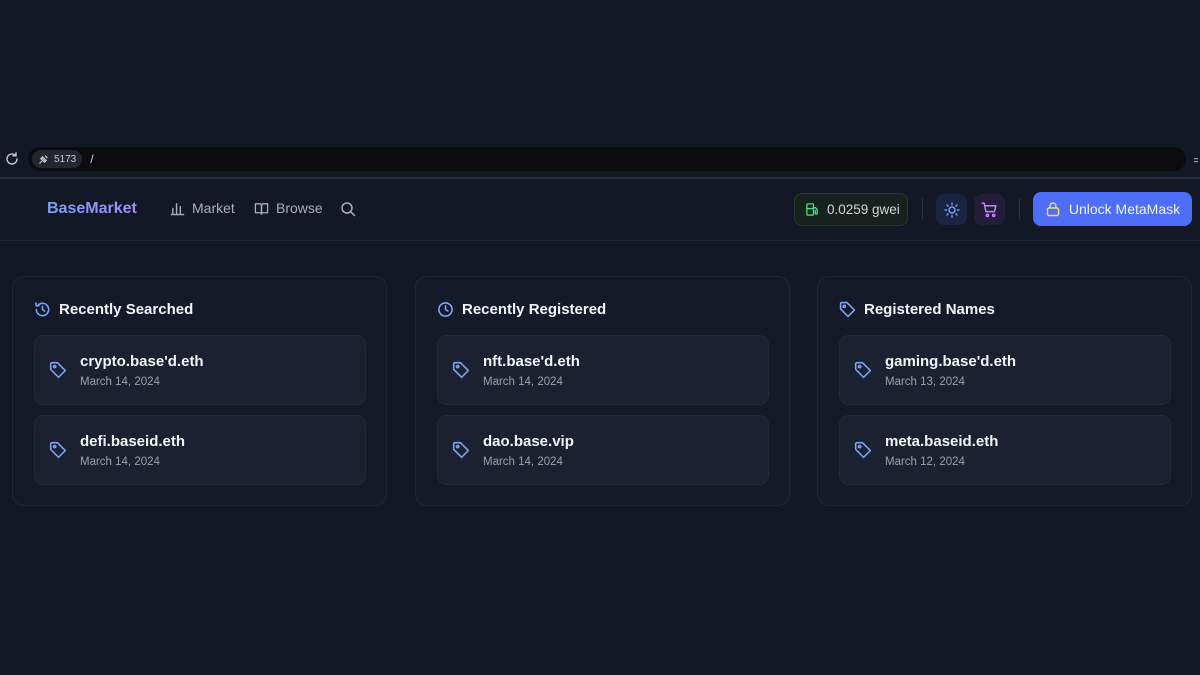  I want to click on bar-chart-icon, so click(177, 208).